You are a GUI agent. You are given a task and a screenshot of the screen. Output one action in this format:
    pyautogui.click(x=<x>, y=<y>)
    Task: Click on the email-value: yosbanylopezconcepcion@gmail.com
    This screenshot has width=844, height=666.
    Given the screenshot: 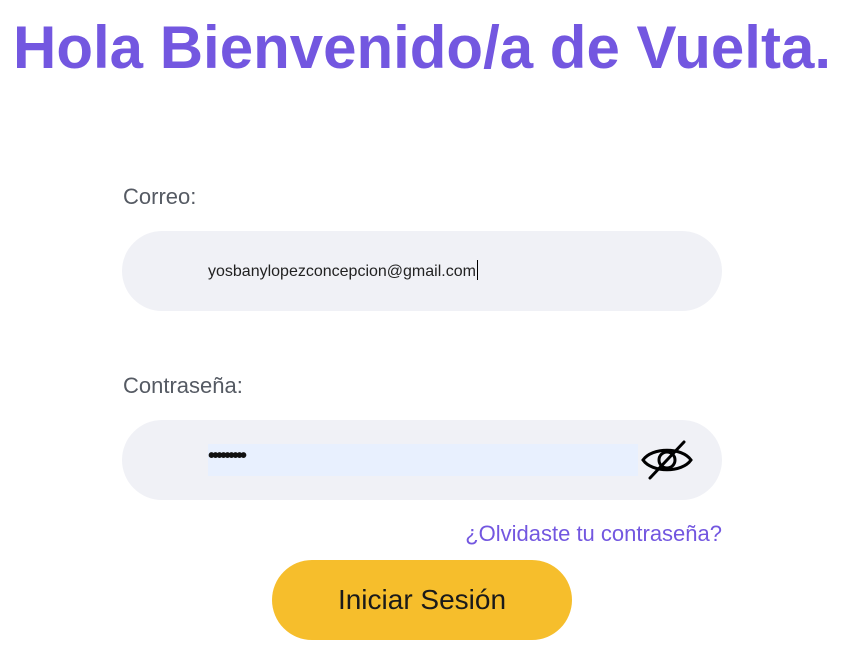 What is the action you would take?
    pyautogui.click(x=342, y=271)
    